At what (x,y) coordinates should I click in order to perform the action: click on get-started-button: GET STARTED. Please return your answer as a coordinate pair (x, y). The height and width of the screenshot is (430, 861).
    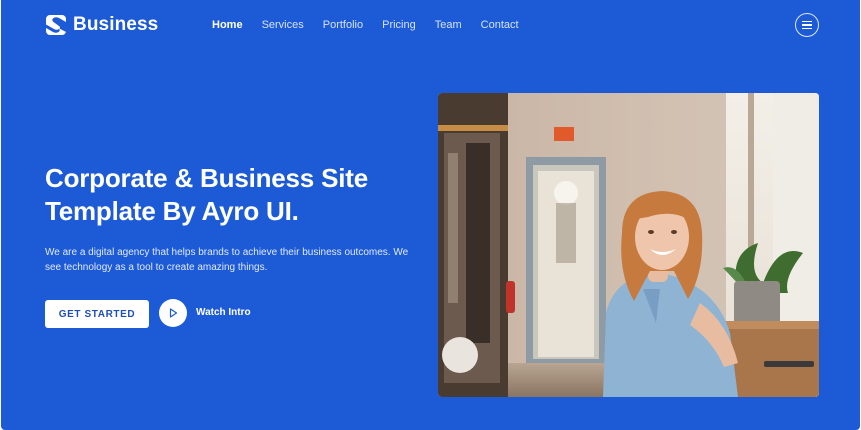
    Looking at the image, I should click on (97, 314).